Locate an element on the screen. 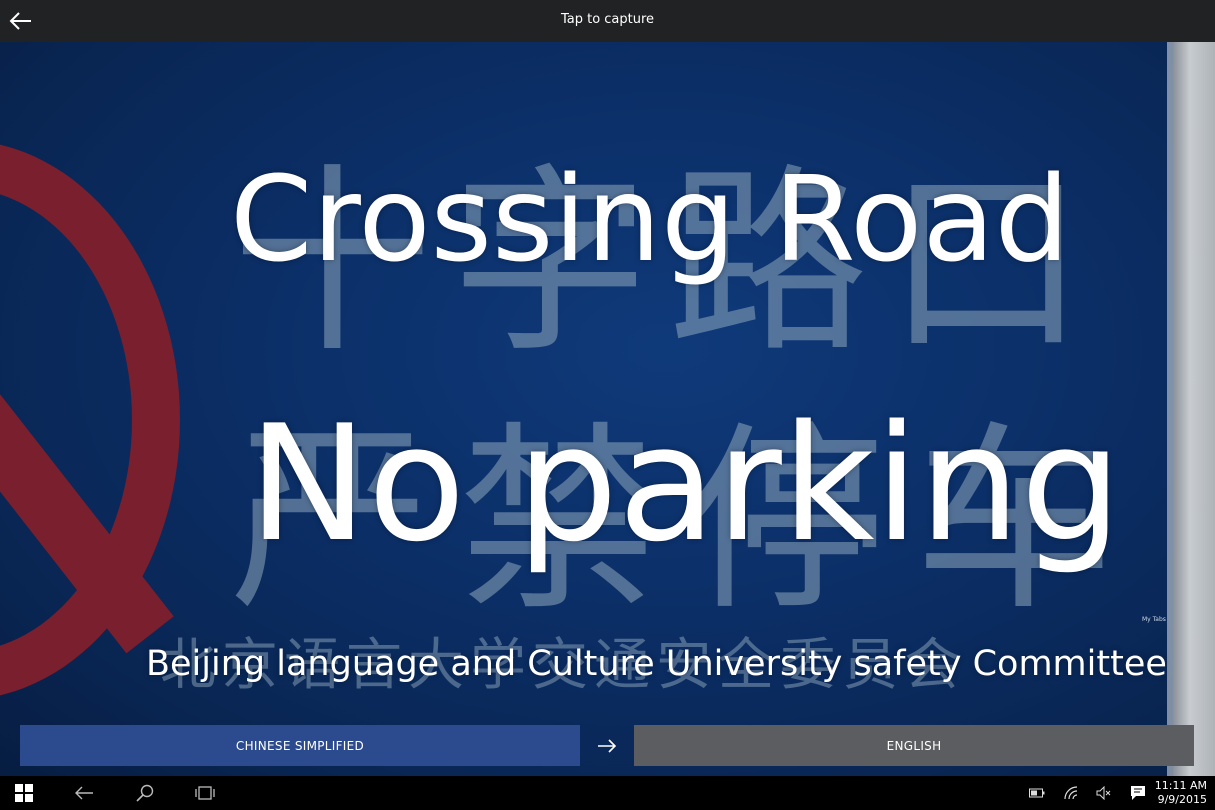  start-button is located at coordinates (24, 793).